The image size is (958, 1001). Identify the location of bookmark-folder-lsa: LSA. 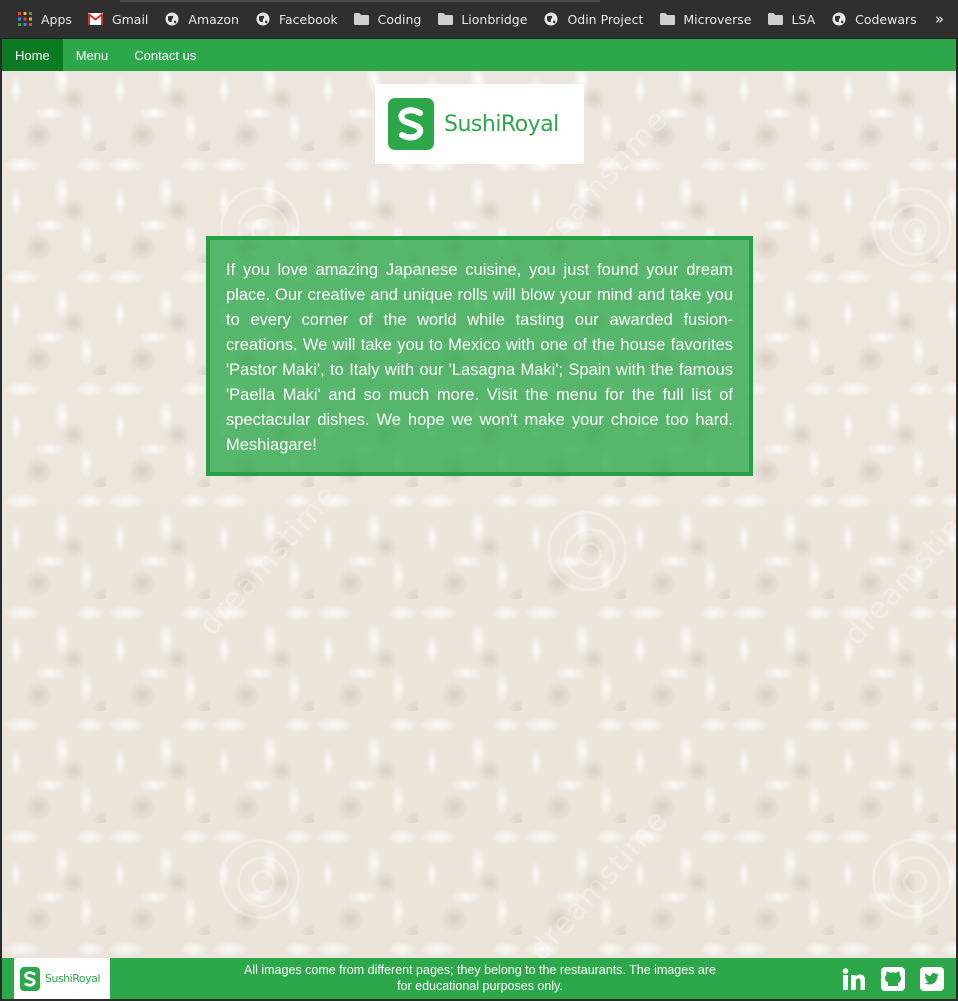
(791, 19).